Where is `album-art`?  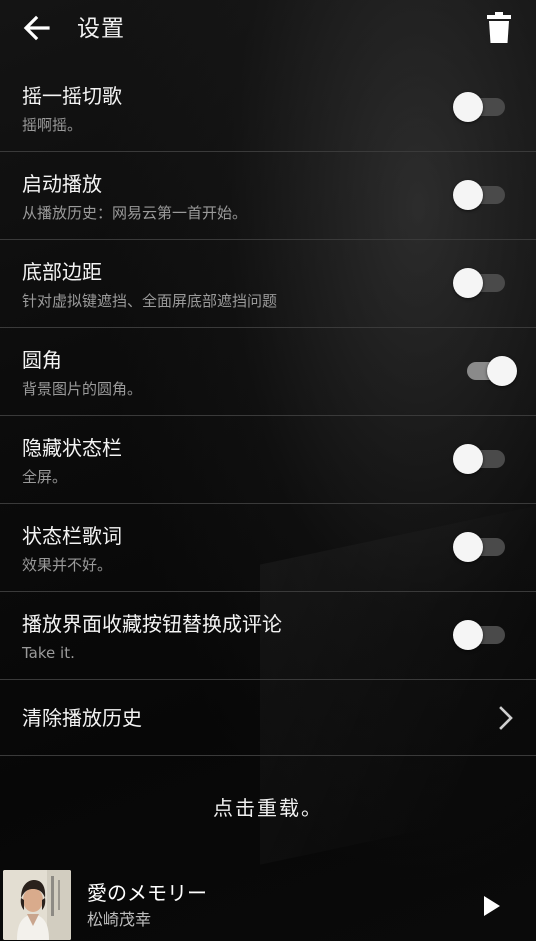
album-art is located at coordinates (37, 905).